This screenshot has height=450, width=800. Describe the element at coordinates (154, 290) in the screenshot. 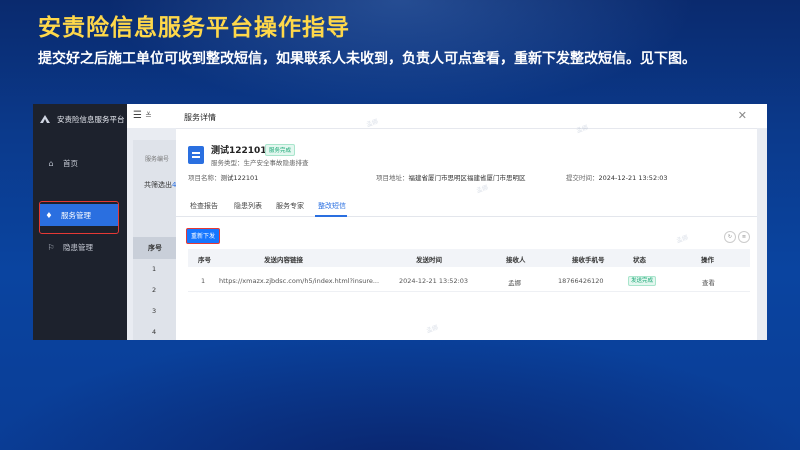

I see `background-row-number: 2` at that location.